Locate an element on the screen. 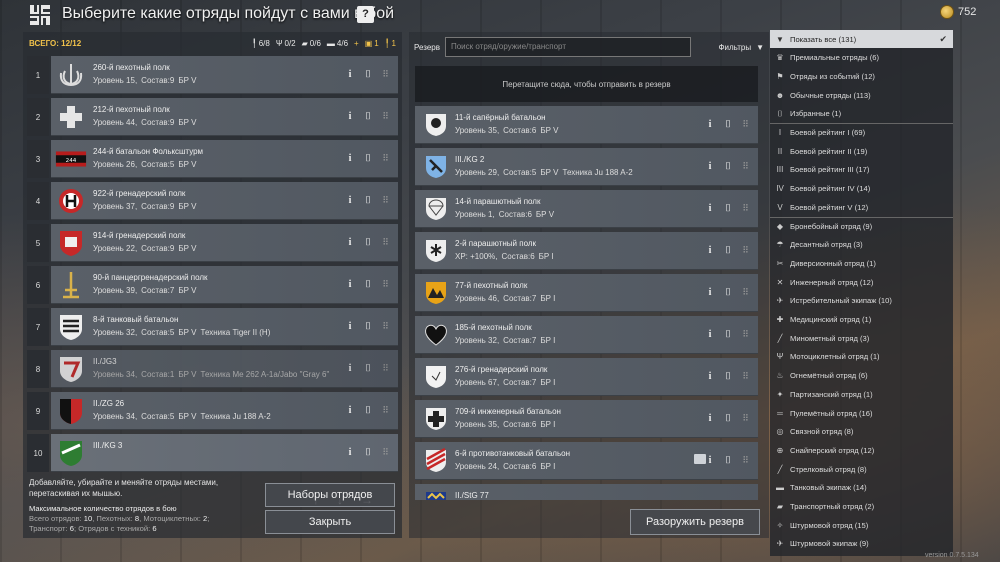 The width and height of the screenshot is (1000, 562). filter-item: ✕ Инженерный отряд (12) is located at coordinates (861, 282).